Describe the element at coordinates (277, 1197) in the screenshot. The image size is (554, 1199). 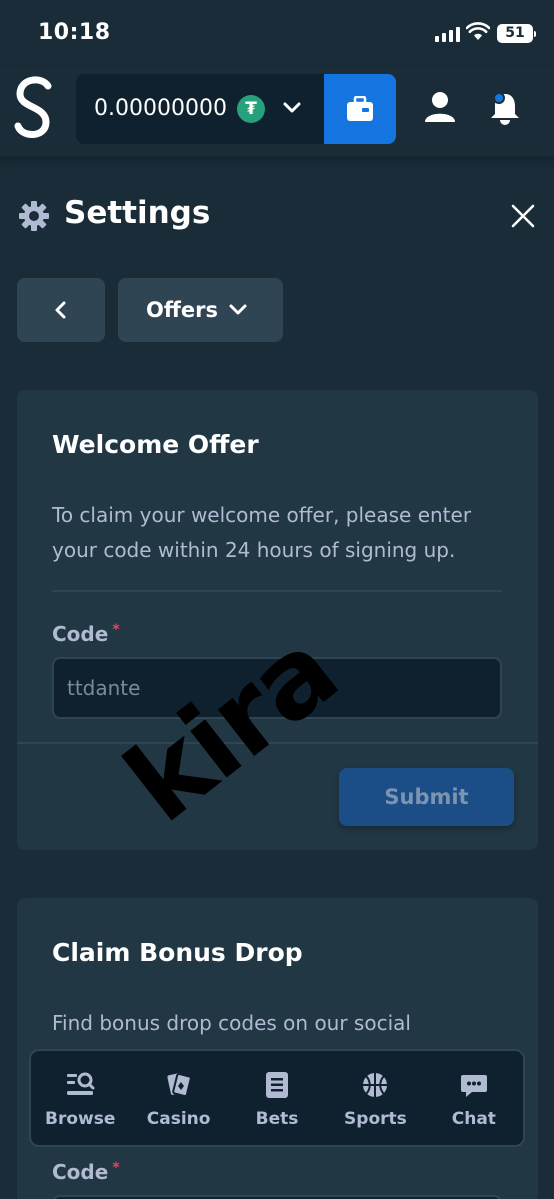
I see `bonus-code-input` at that location.